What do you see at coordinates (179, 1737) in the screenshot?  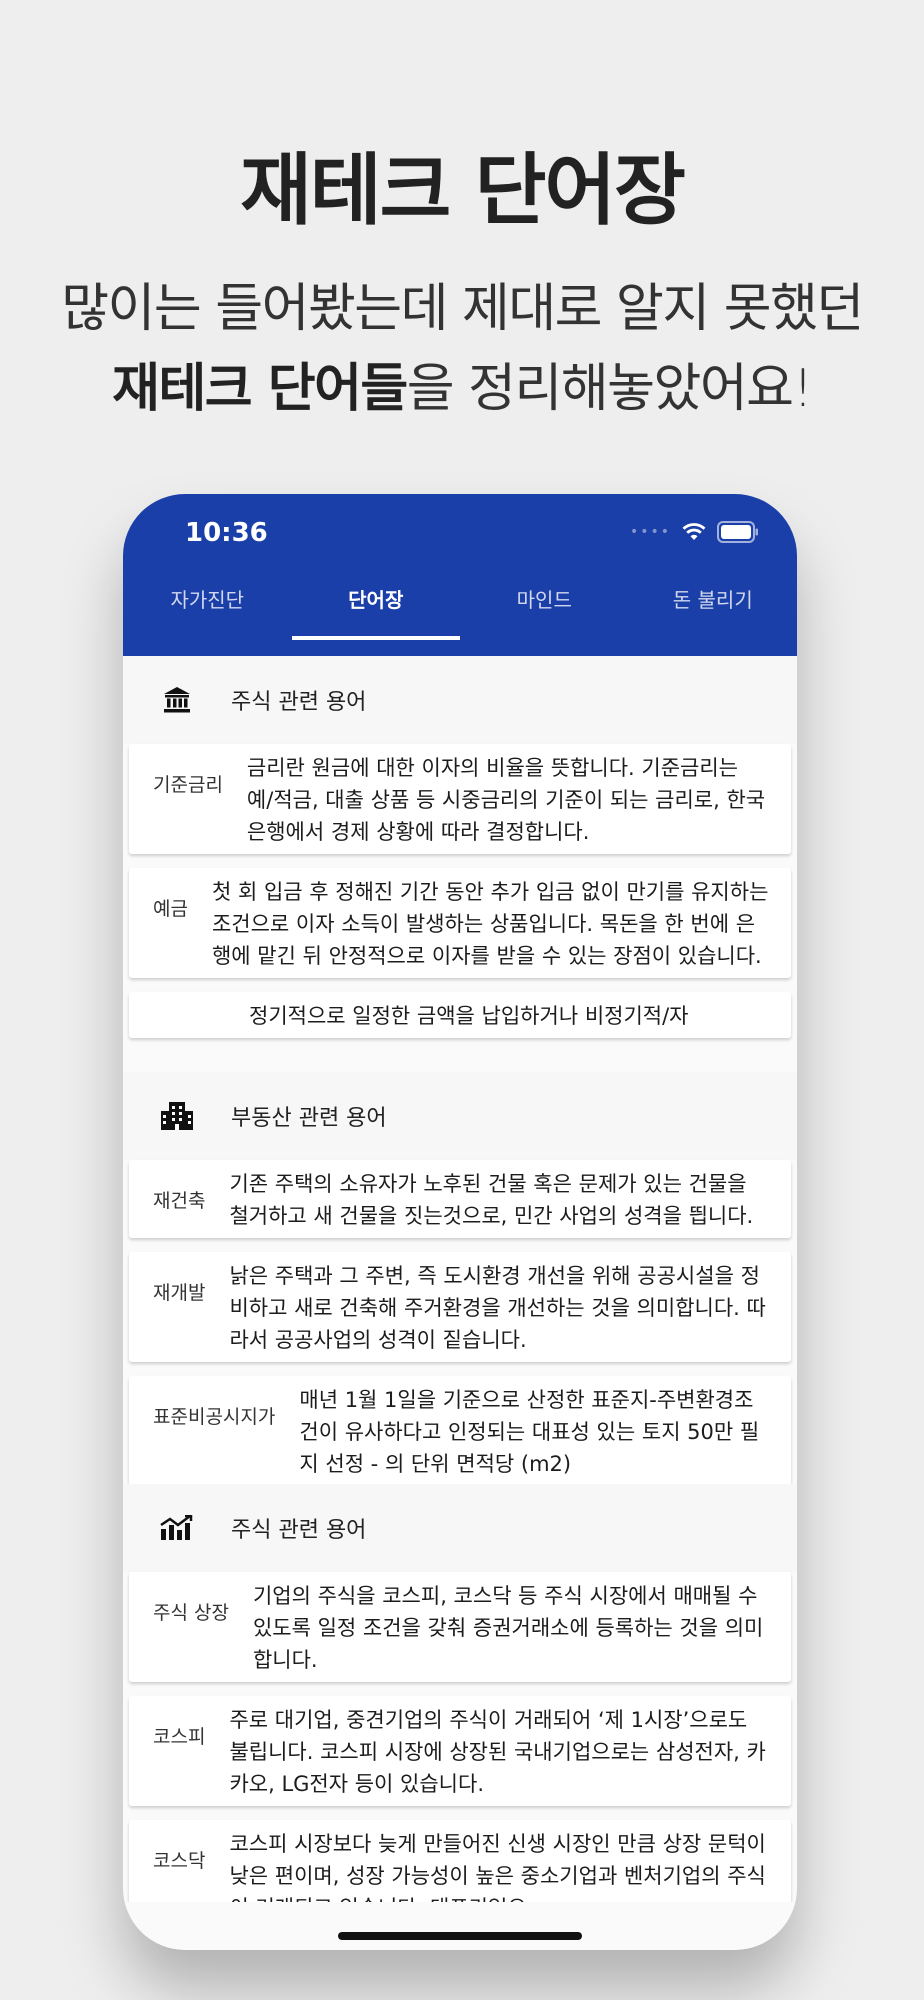 I see `term-label: 코스피` at bounding box center [179, 1737].